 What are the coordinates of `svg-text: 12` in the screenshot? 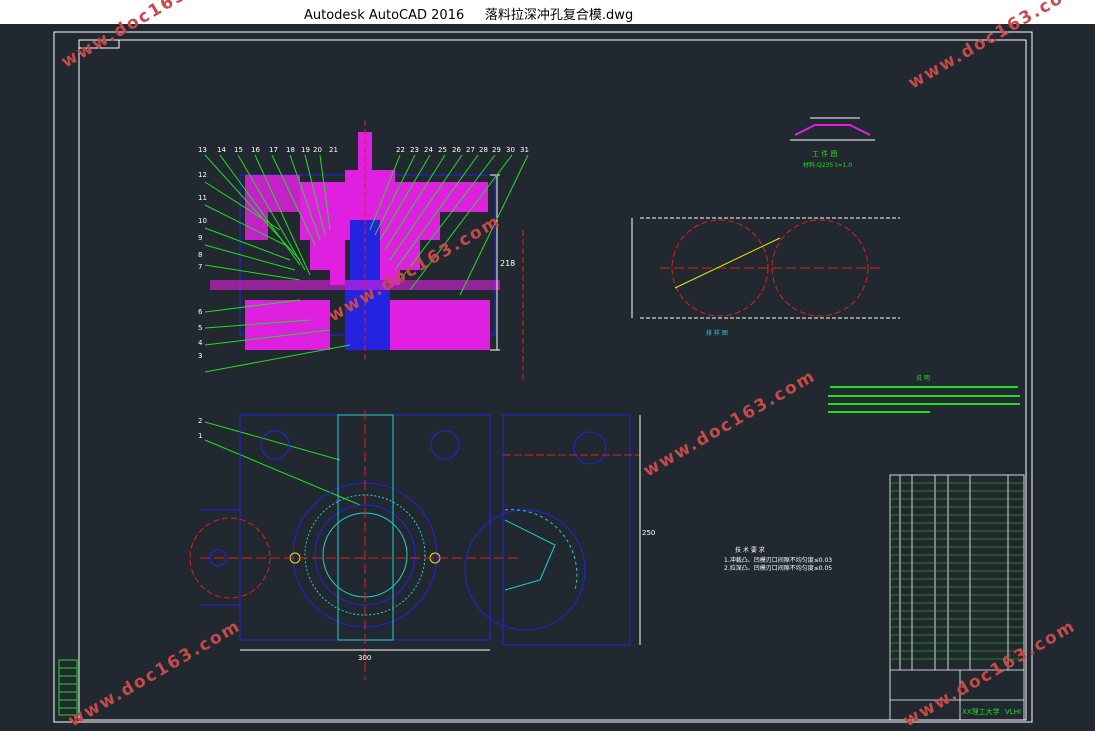 It's located at (202, 175).